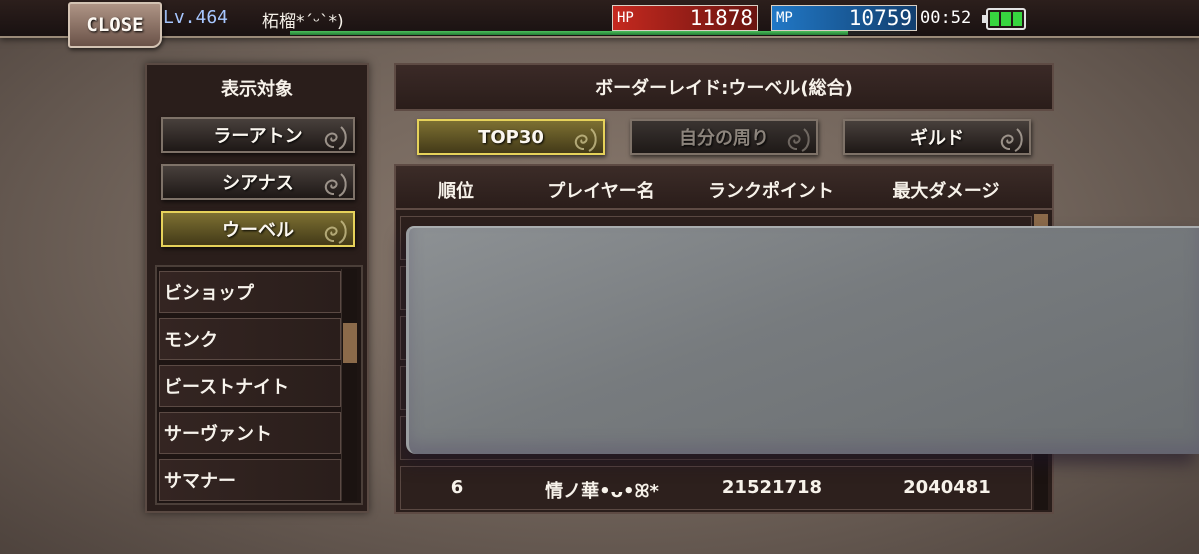 This screenshot has height=554, width=1199. I want to click on target-button-label: ラーアトン, so click(258, 136).